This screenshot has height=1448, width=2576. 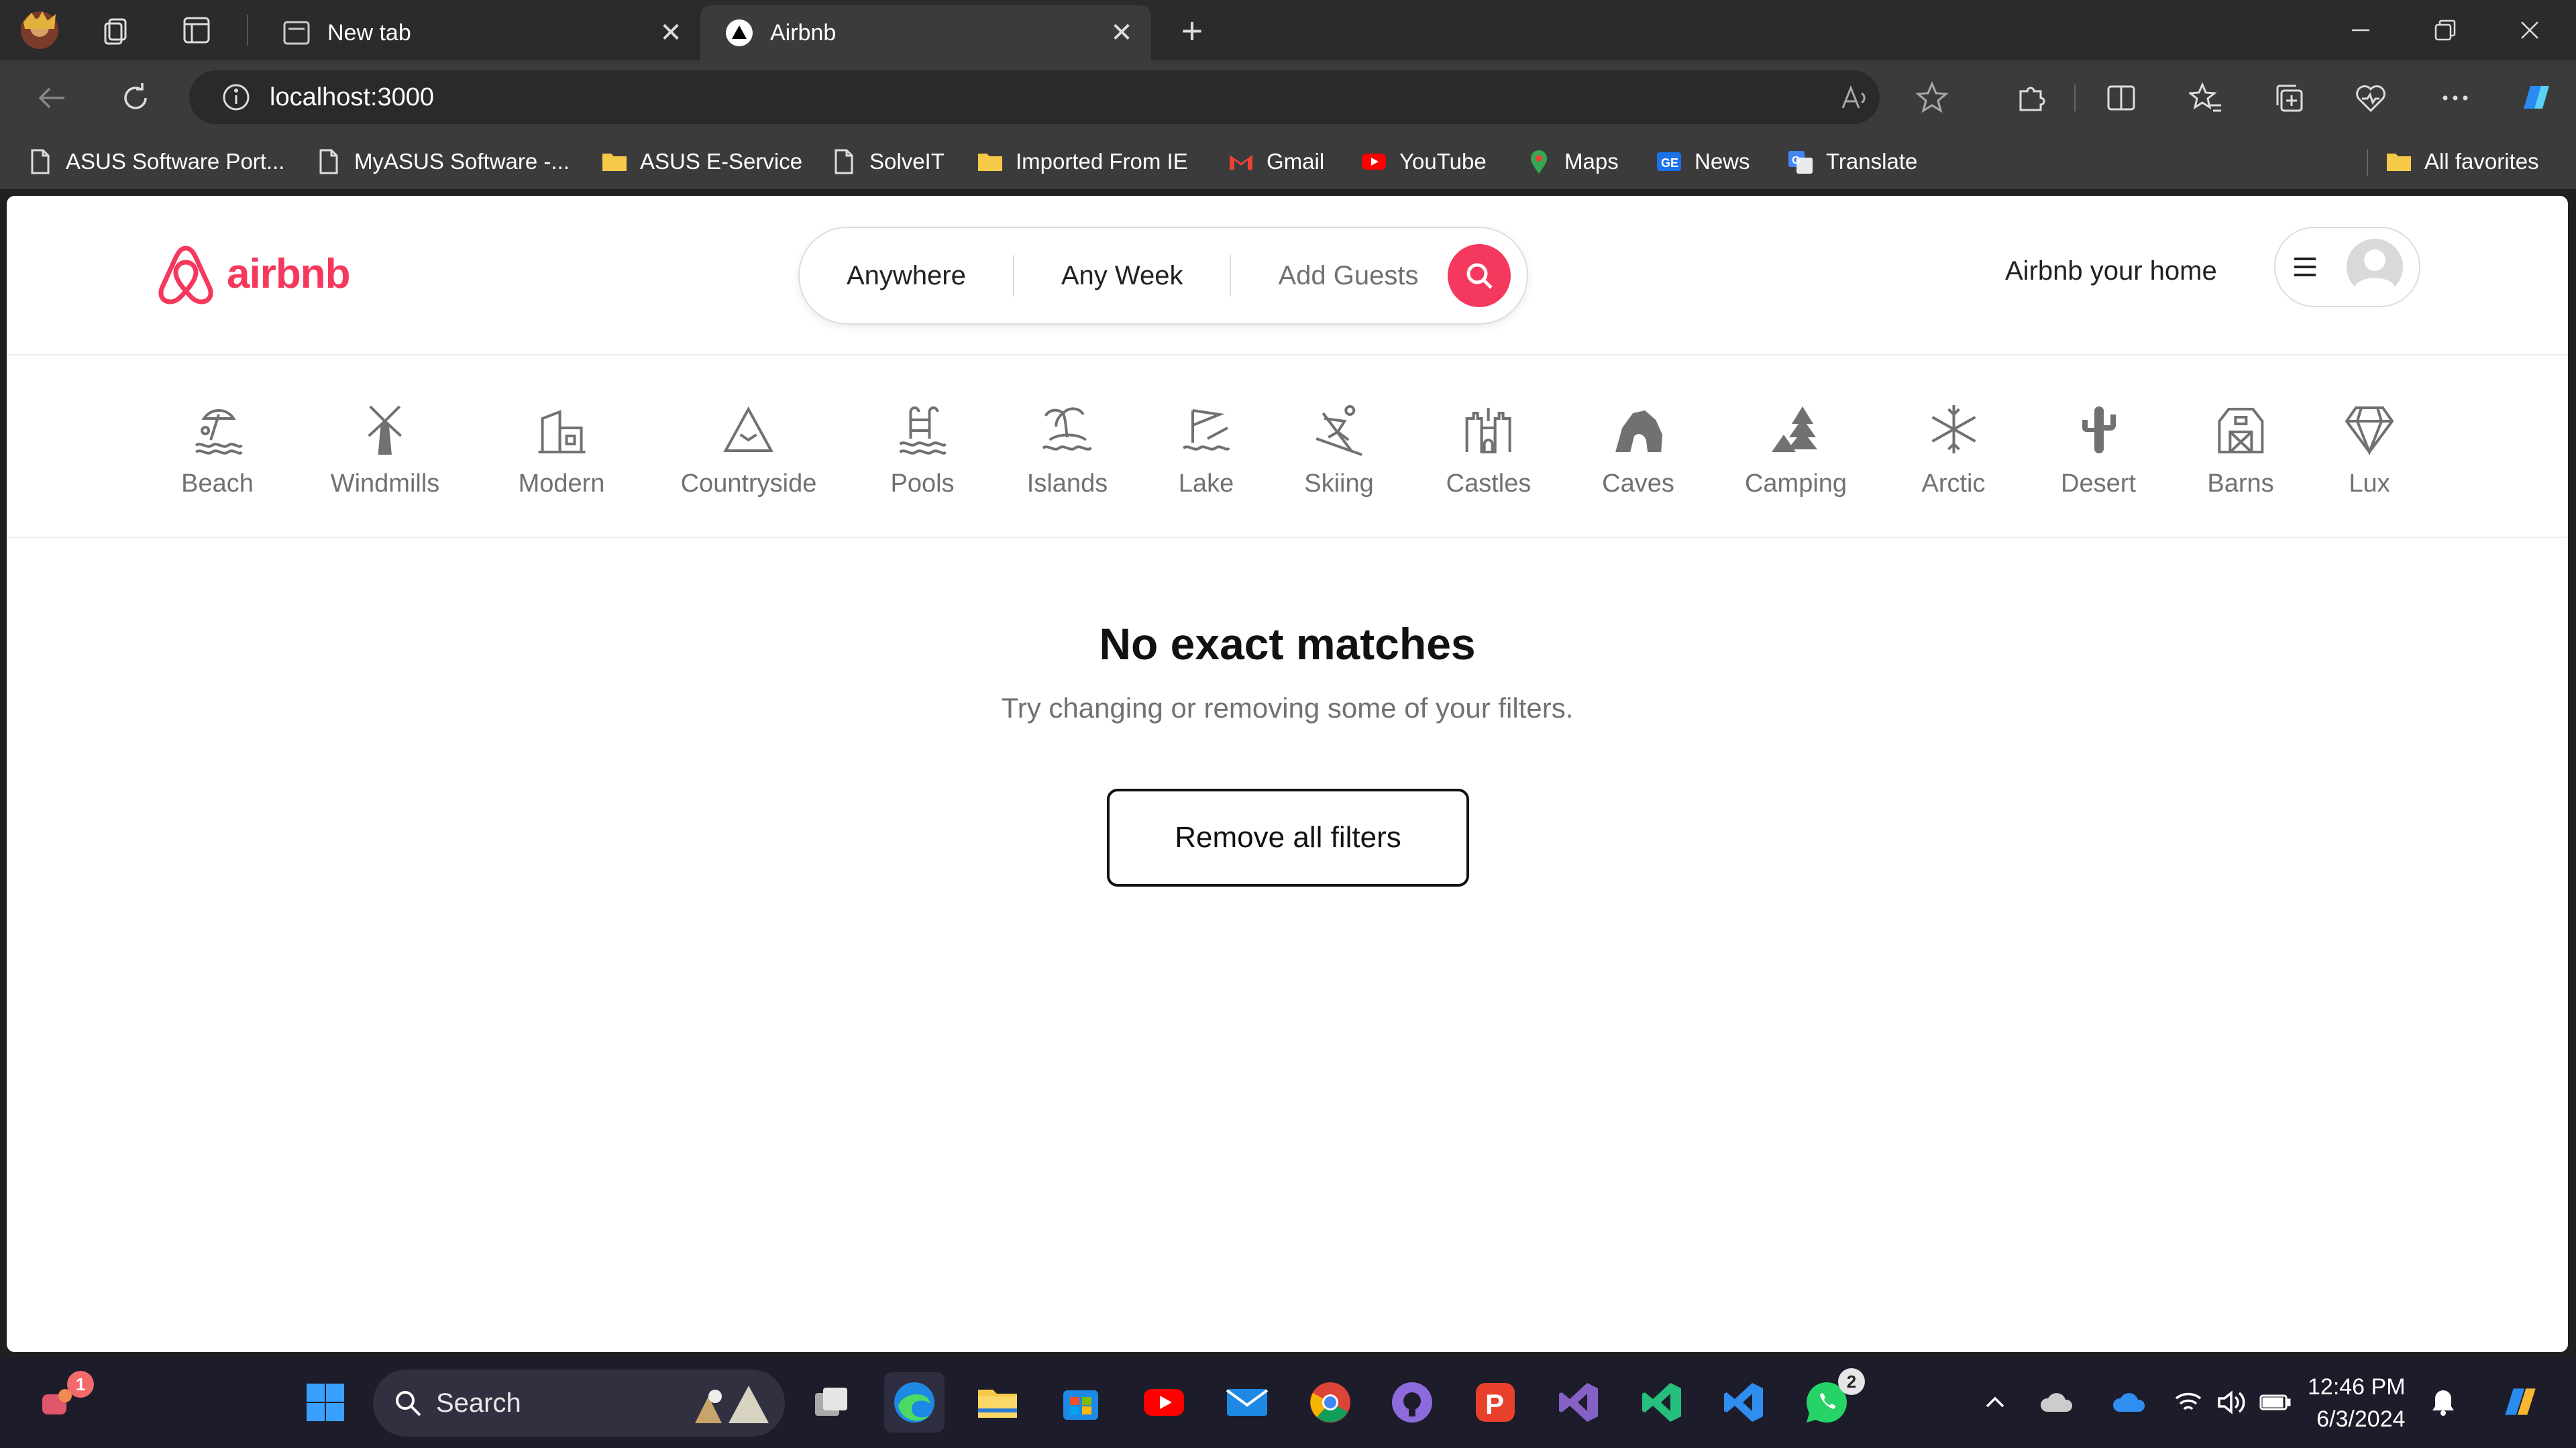 I want to click on bookmark-label: News, so click(x=1722, y=161).